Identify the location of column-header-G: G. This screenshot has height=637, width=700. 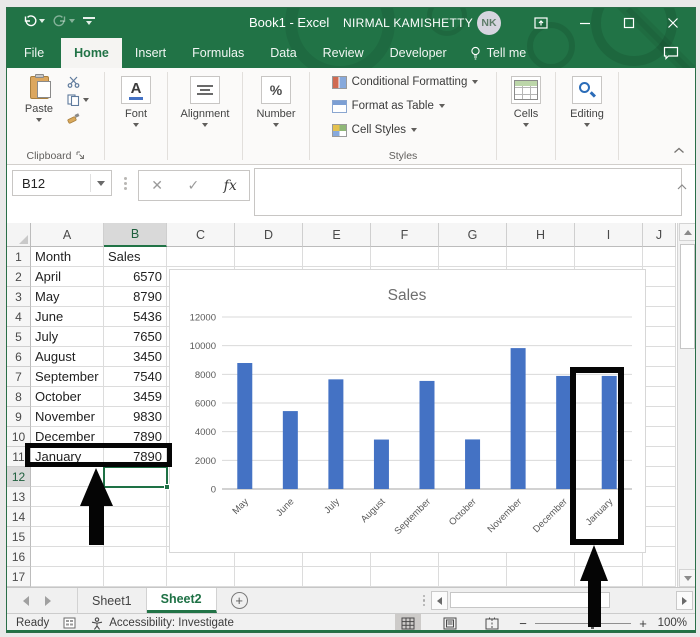
(473, 235).